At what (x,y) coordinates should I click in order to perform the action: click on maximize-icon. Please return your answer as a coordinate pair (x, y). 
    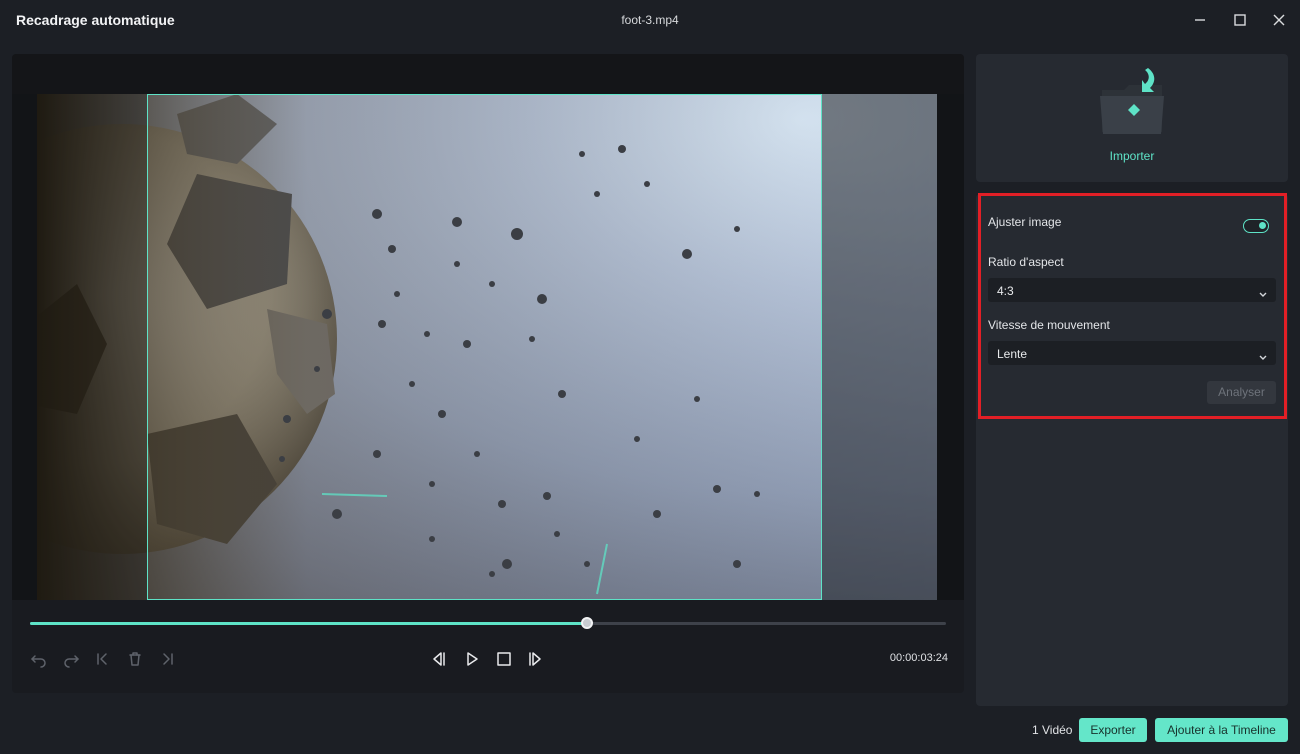
    Looking at the image, I should click on (1240, 20).